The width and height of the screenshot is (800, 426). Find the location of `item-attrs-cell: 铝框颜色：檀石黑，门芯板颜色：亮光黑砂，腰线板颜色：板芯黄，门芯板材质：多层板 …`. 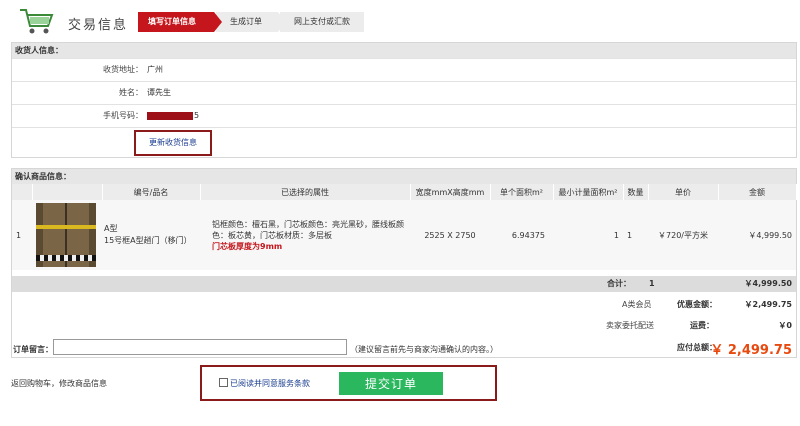

item-attrs-cell: 铝框颜色：檀石黑，门芯板颜色：亮光黑砂，腰线板颜色：板芯黄，门芯板材质：多层板 … is located at coordinates (305, 235).